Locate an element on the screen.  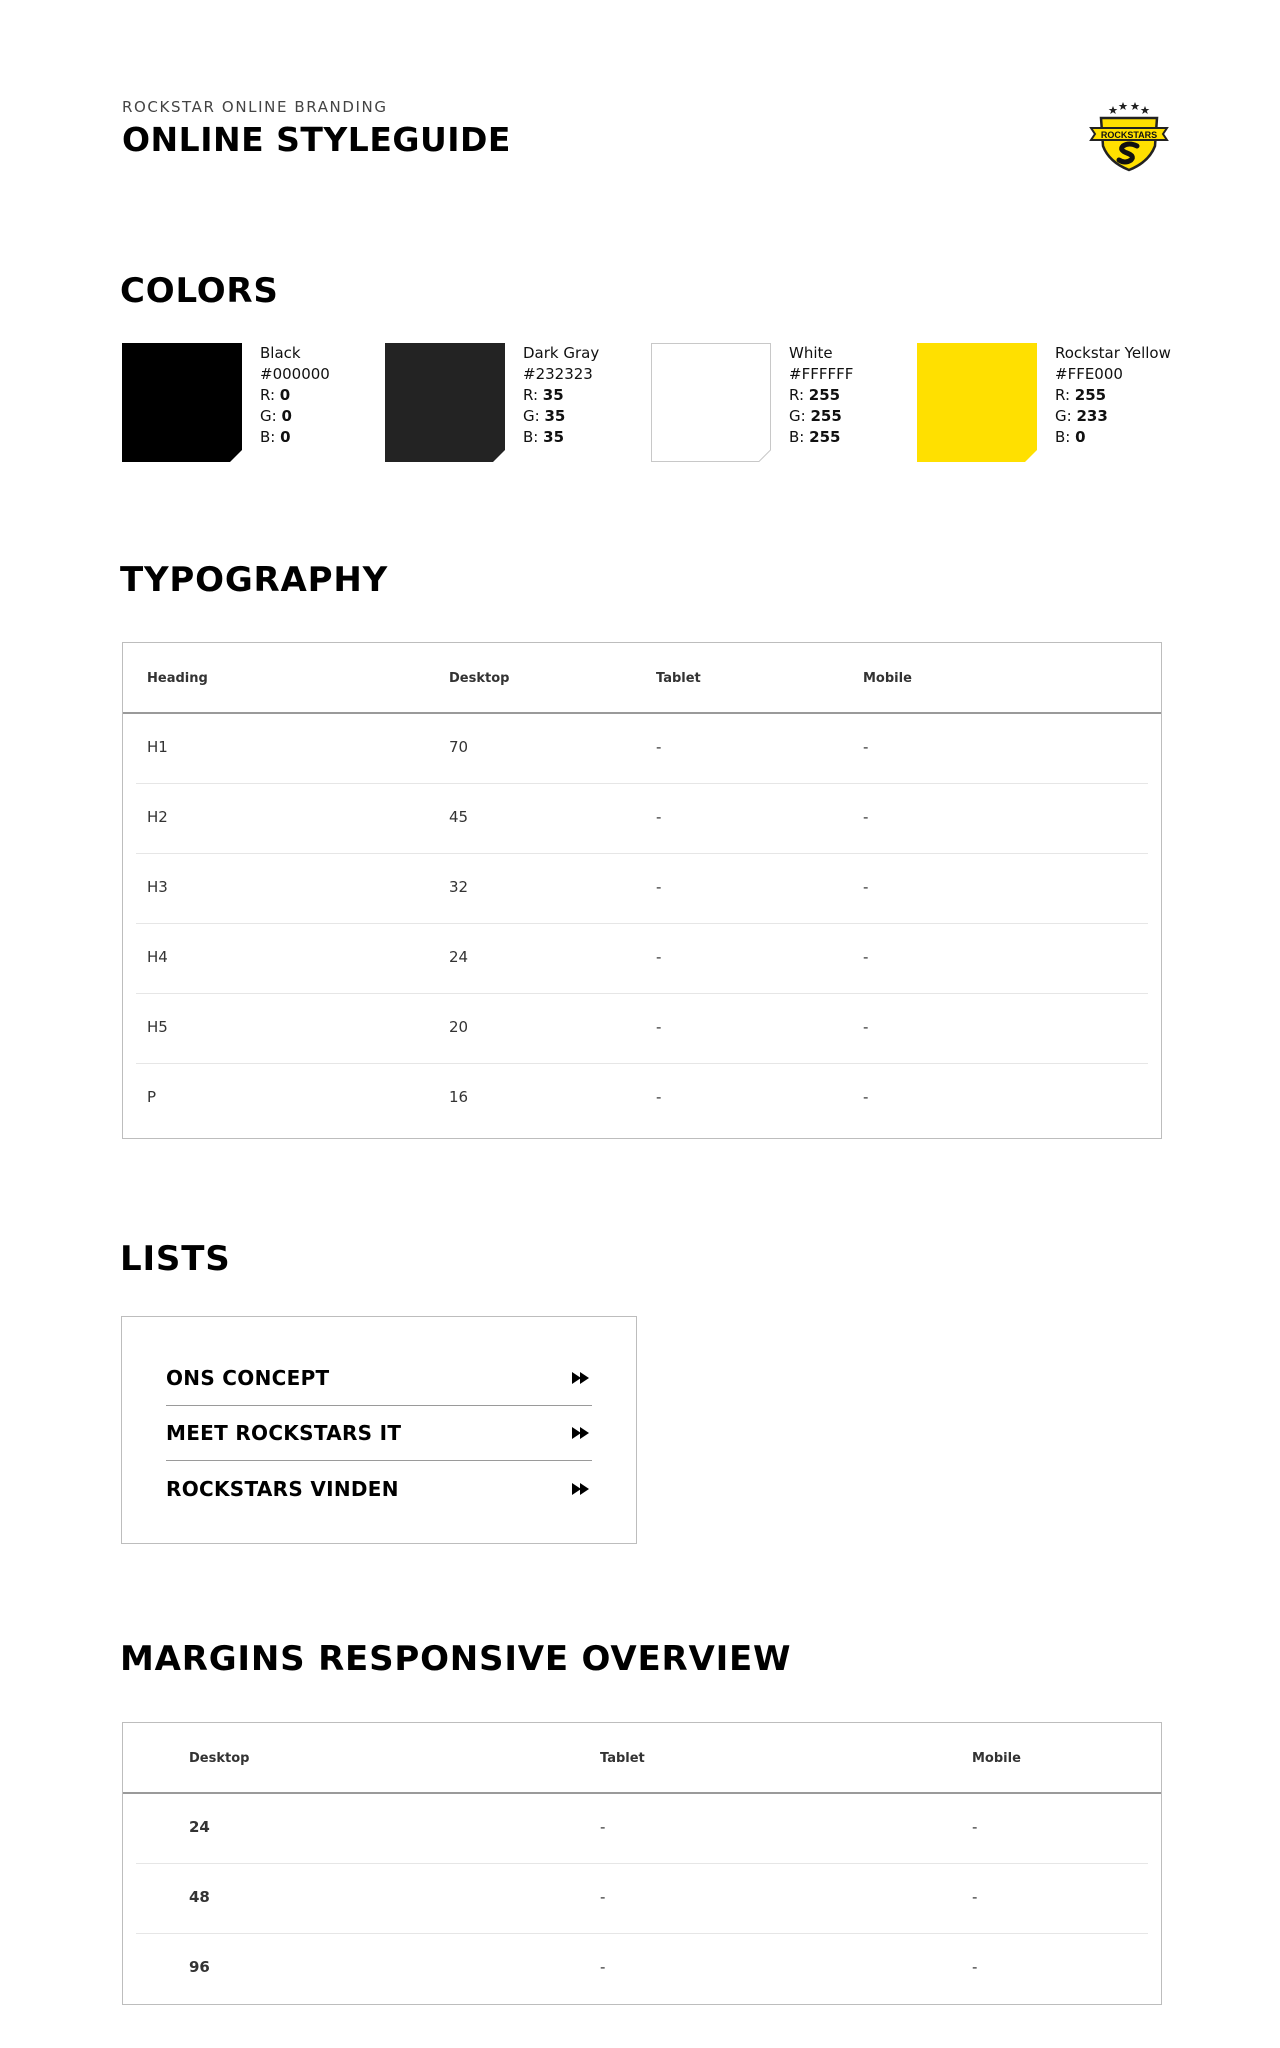
page-kicker: ROCKSTAR ONLINE BRANDING is located at coordinates (255, 107).